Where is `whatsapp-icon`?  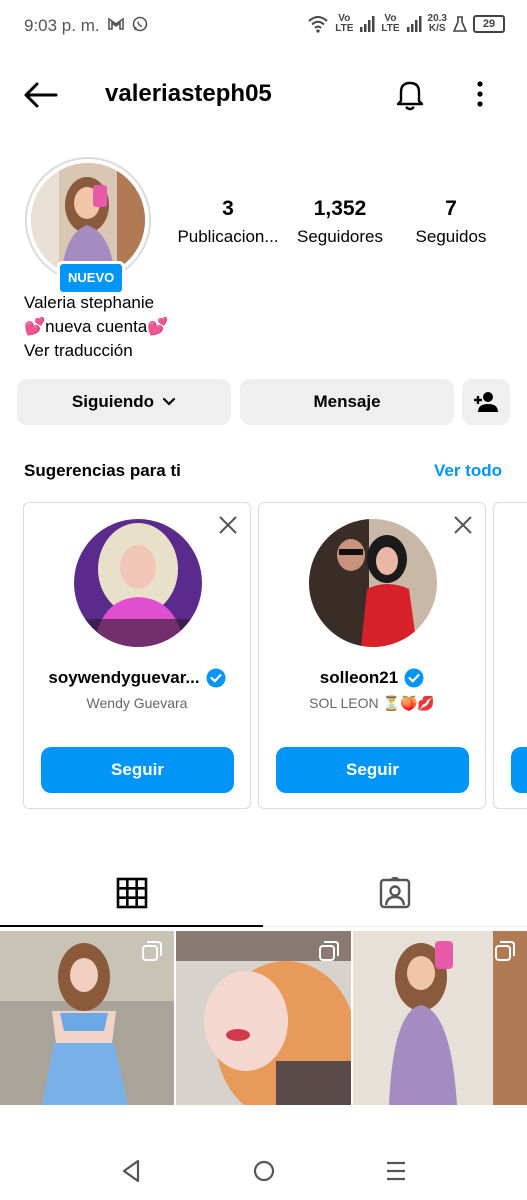
whatsapp-icon is located at coordinates (140, 24).